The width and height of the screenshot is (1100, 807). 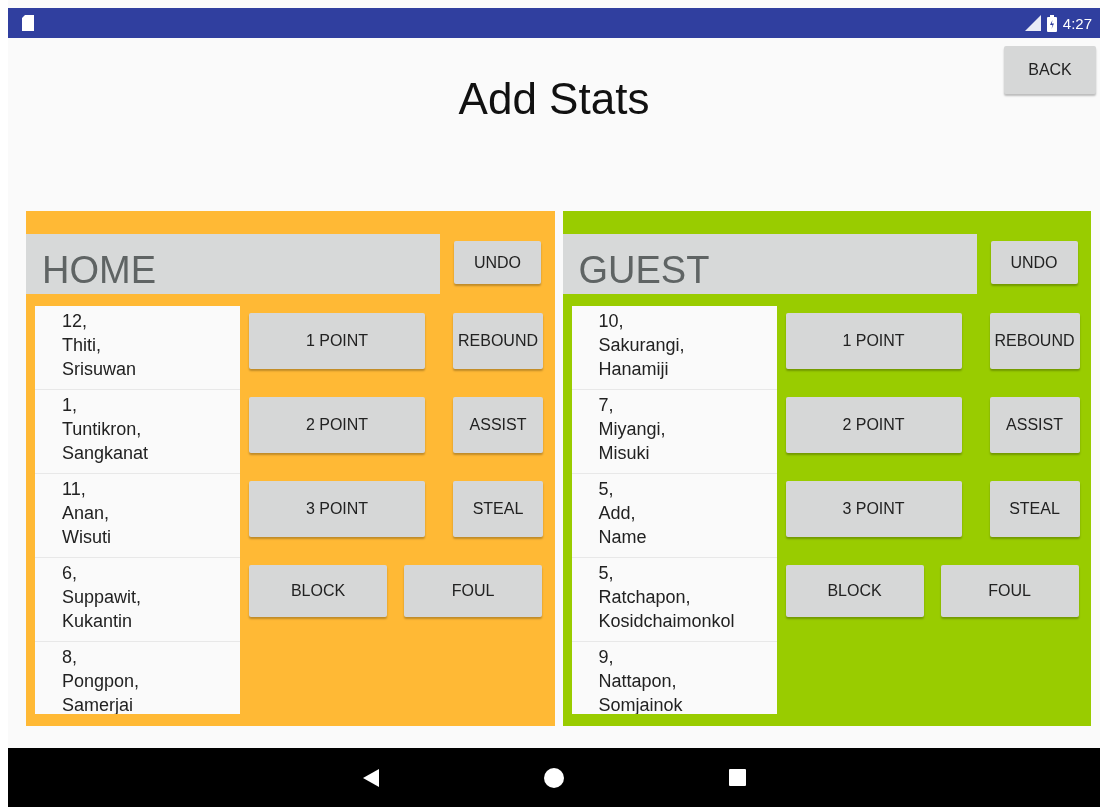 What do you see at coordinates (674, 432) in the screenshot?
I see `player-item: 7, Miyangi, Misuki` at bounding box center [674, 432].